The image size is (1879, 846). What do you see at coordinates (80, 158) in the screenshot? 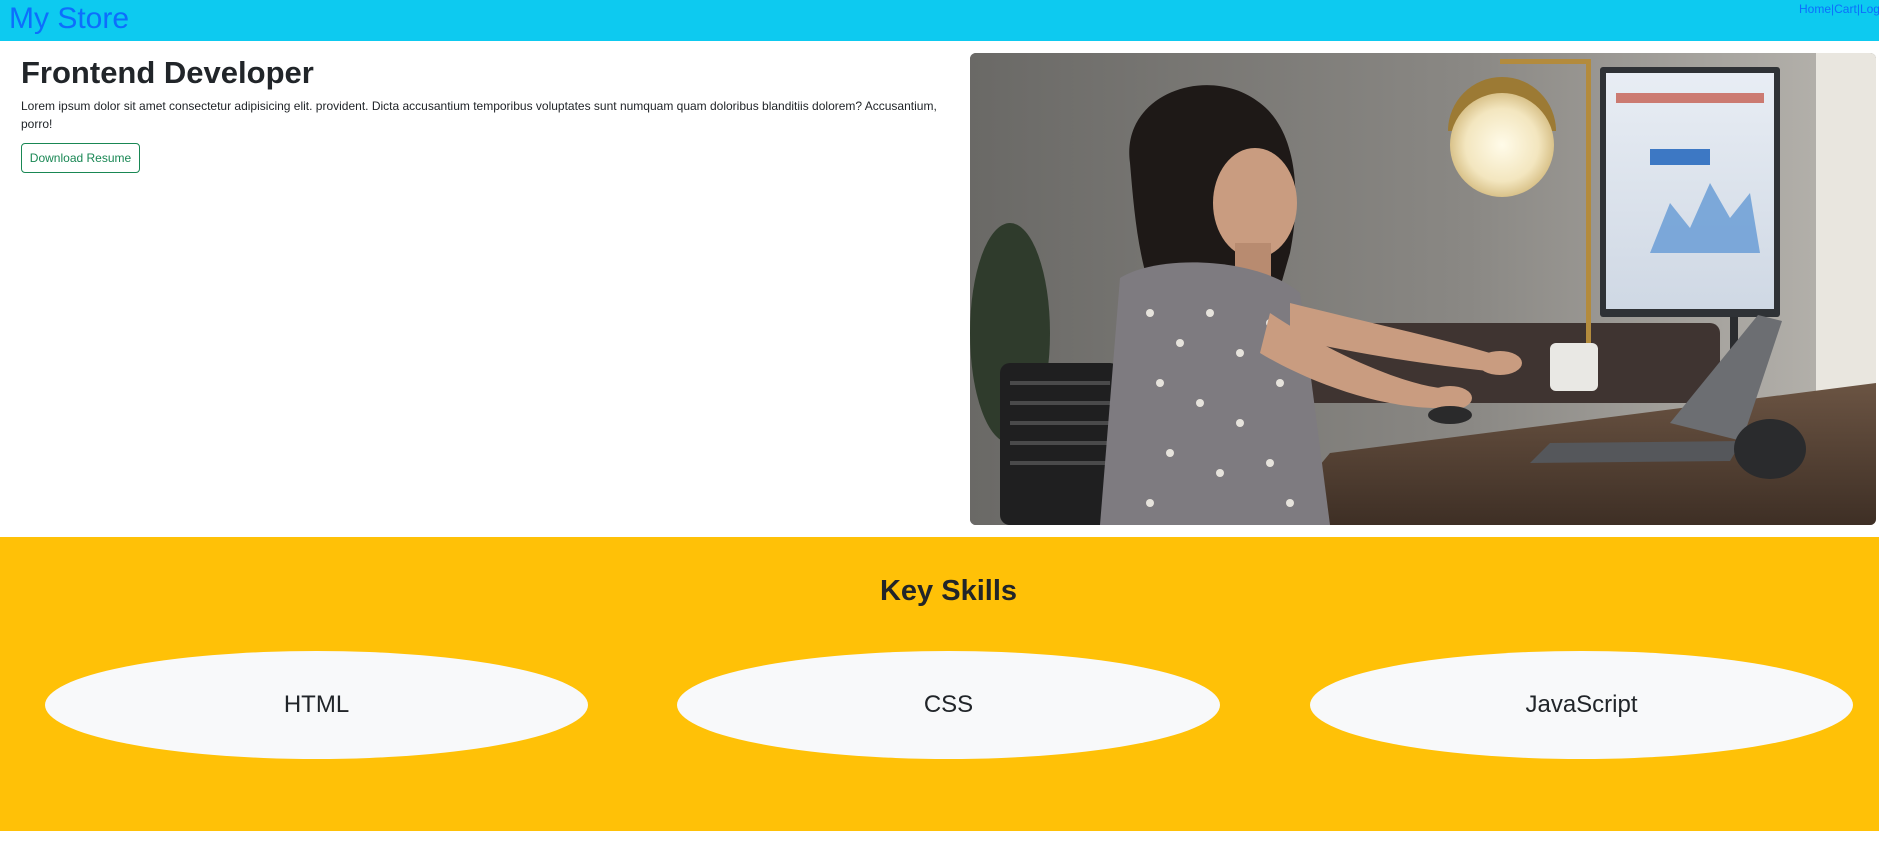
I see `download-resume-button: Download Resume` at bounding box center [80, 158].